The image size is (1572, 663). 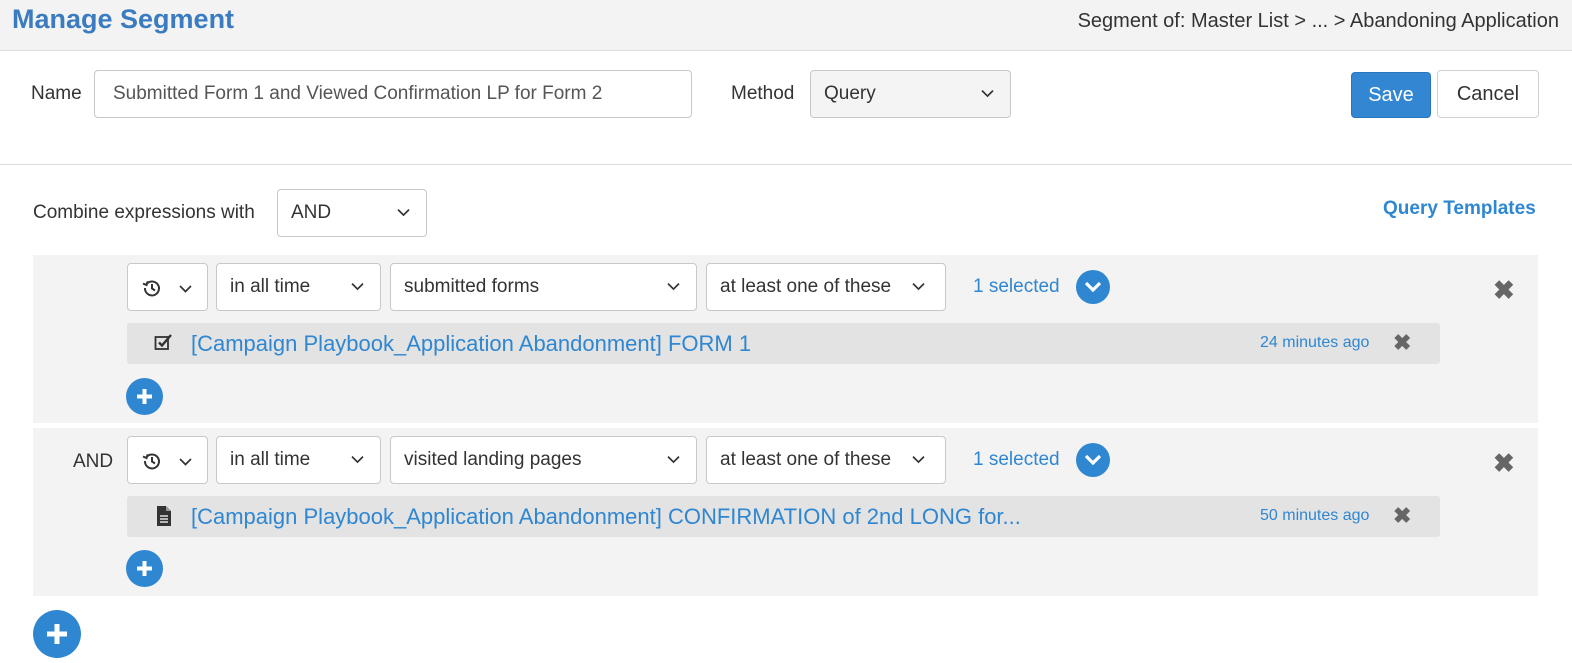 What do you see at coordinates (393, 94) in the screenshot?
I see `segment-name-input` at bounding box center [393, 94].